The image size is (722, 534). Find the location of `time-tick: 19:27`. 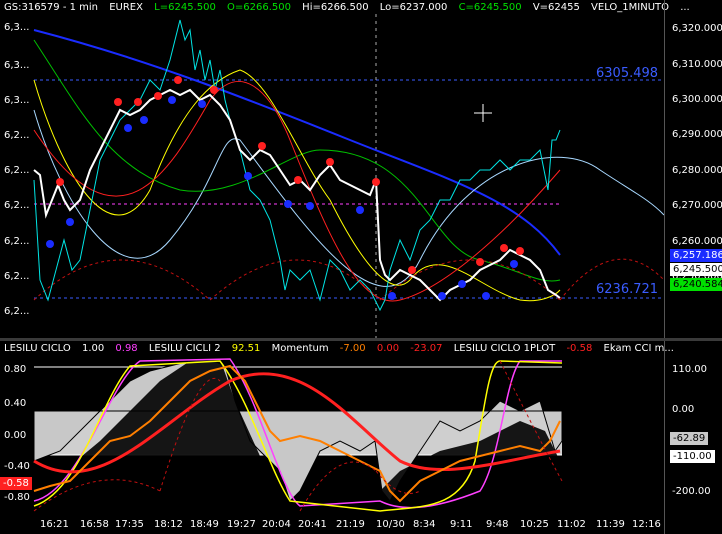

time-tick: 19:27 is located at coordinates (241, 524).